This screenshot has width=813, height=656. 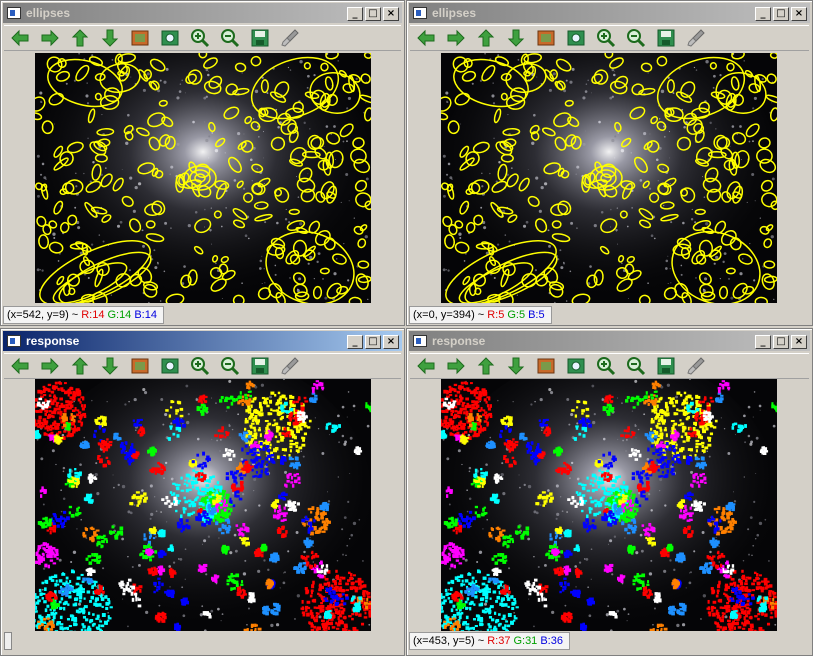 I want to click on zoom-out-icon, so click(x=636, y=38).